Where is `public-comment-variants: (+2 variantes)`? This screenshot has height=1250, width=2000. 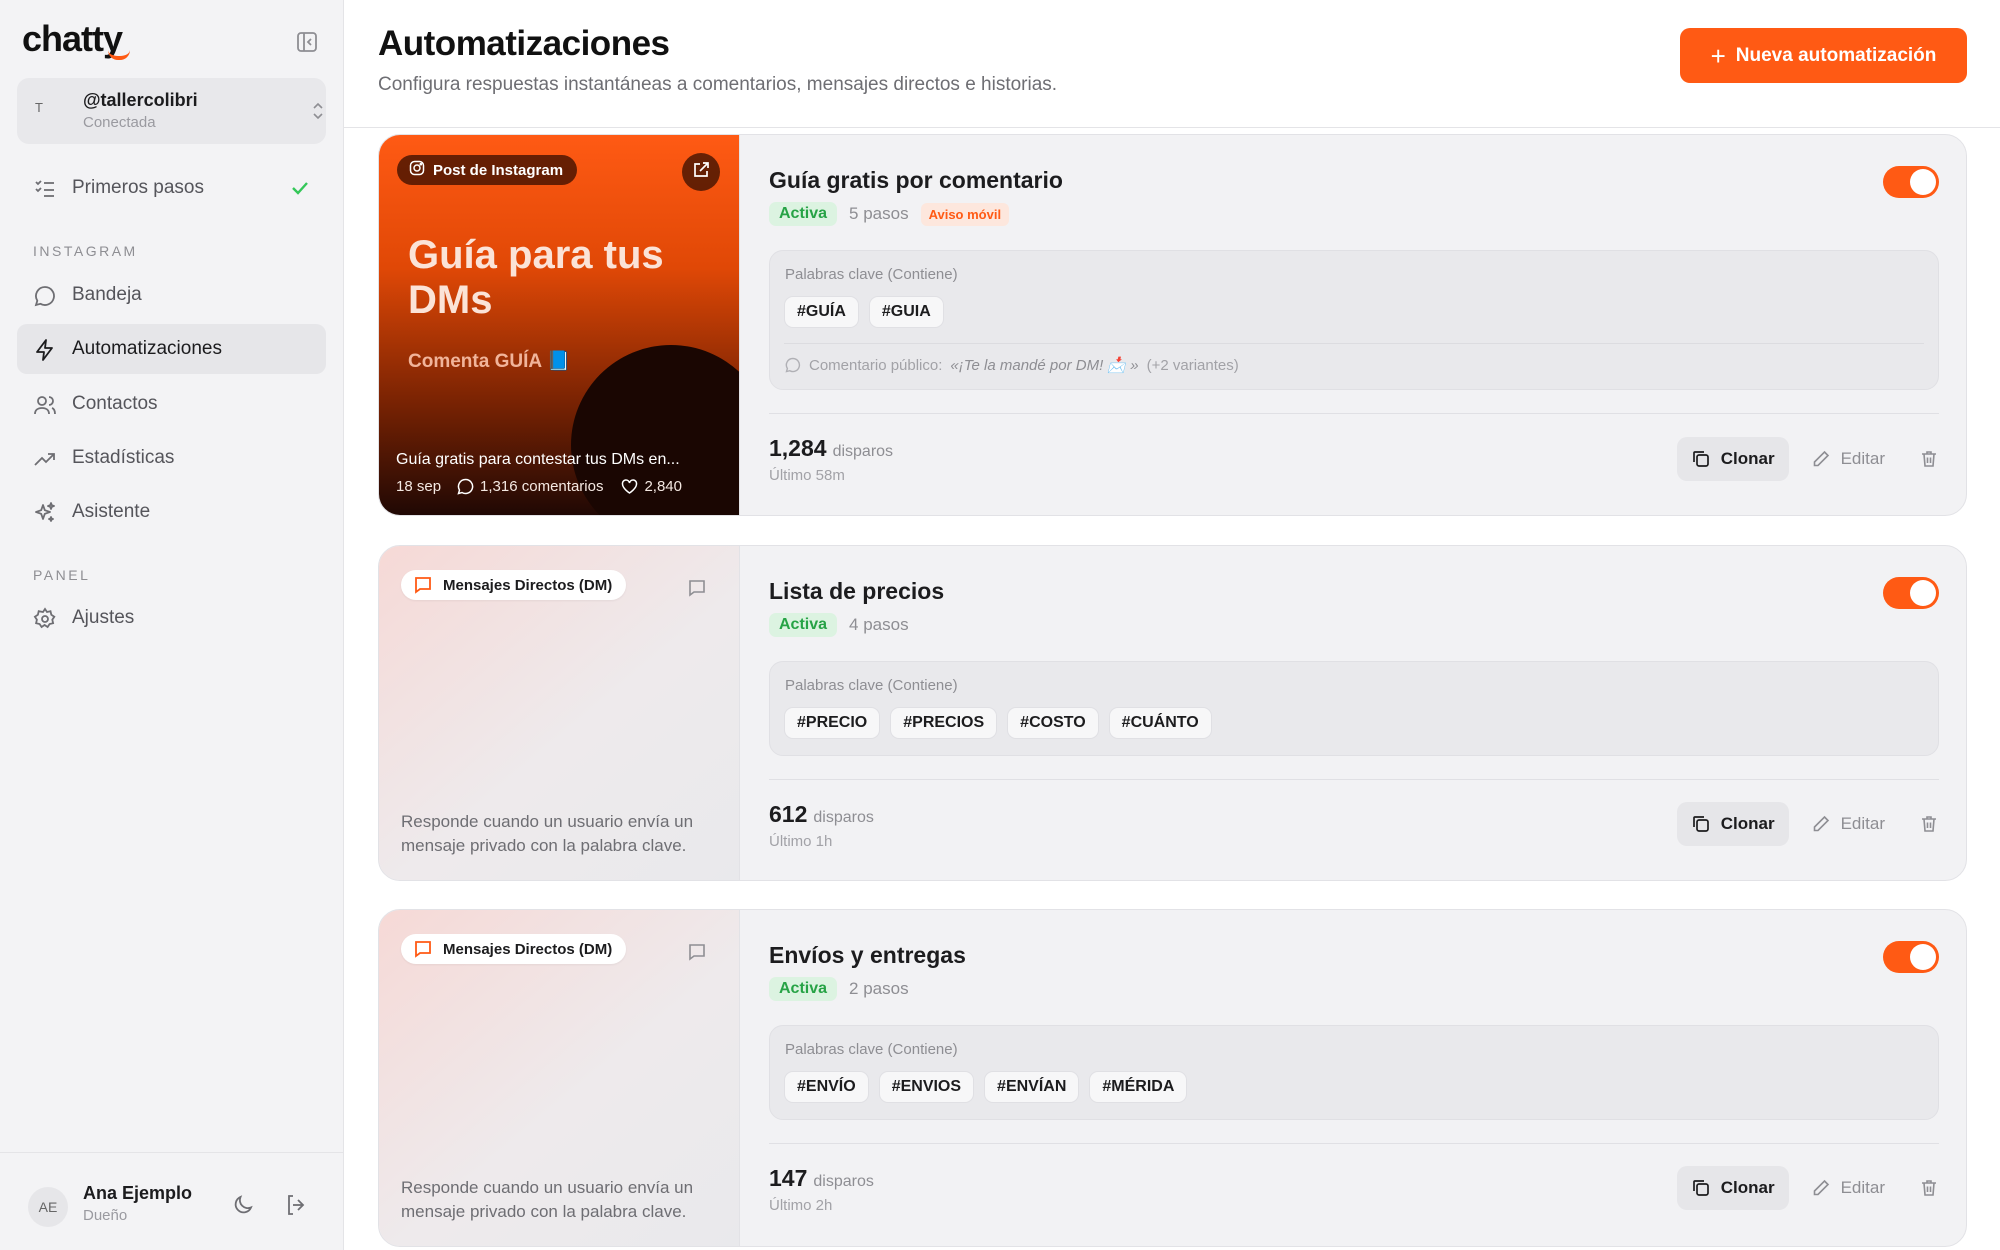 public-comment-variants: (+2 variantes) is located at coordinates (1192, 365).